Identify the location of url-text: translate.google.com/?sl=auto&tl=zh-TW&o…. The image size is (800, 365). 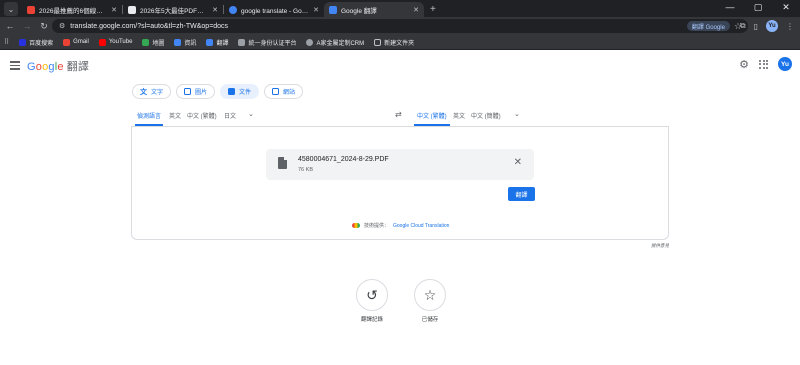
(378, 26).